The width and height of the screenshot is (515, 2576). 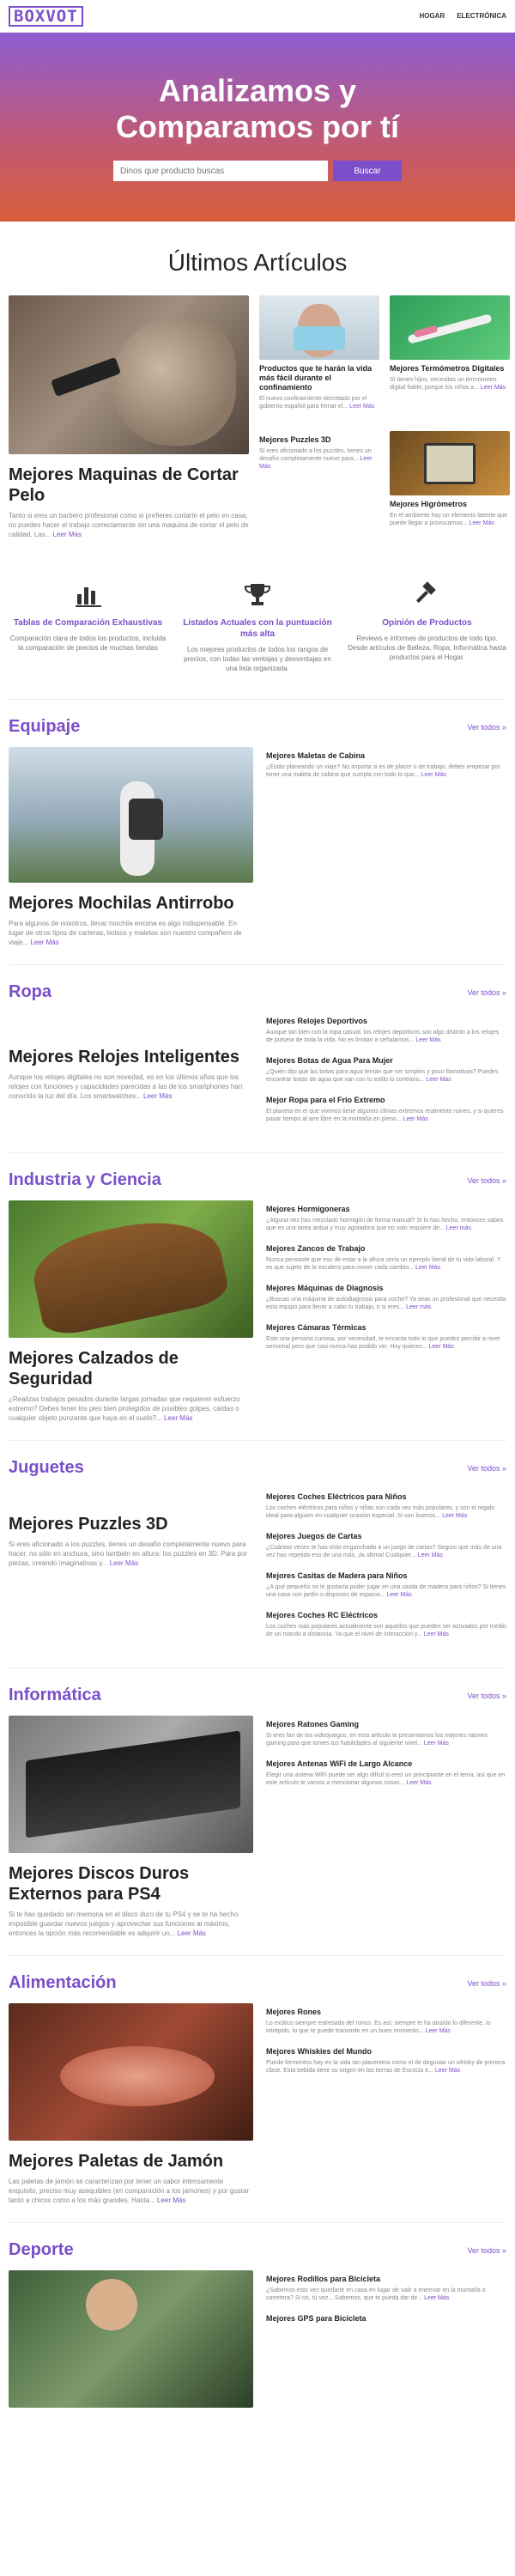 I want to click on article-title: Mejores Paletas de Jamón, so click(x=131, y=2162).